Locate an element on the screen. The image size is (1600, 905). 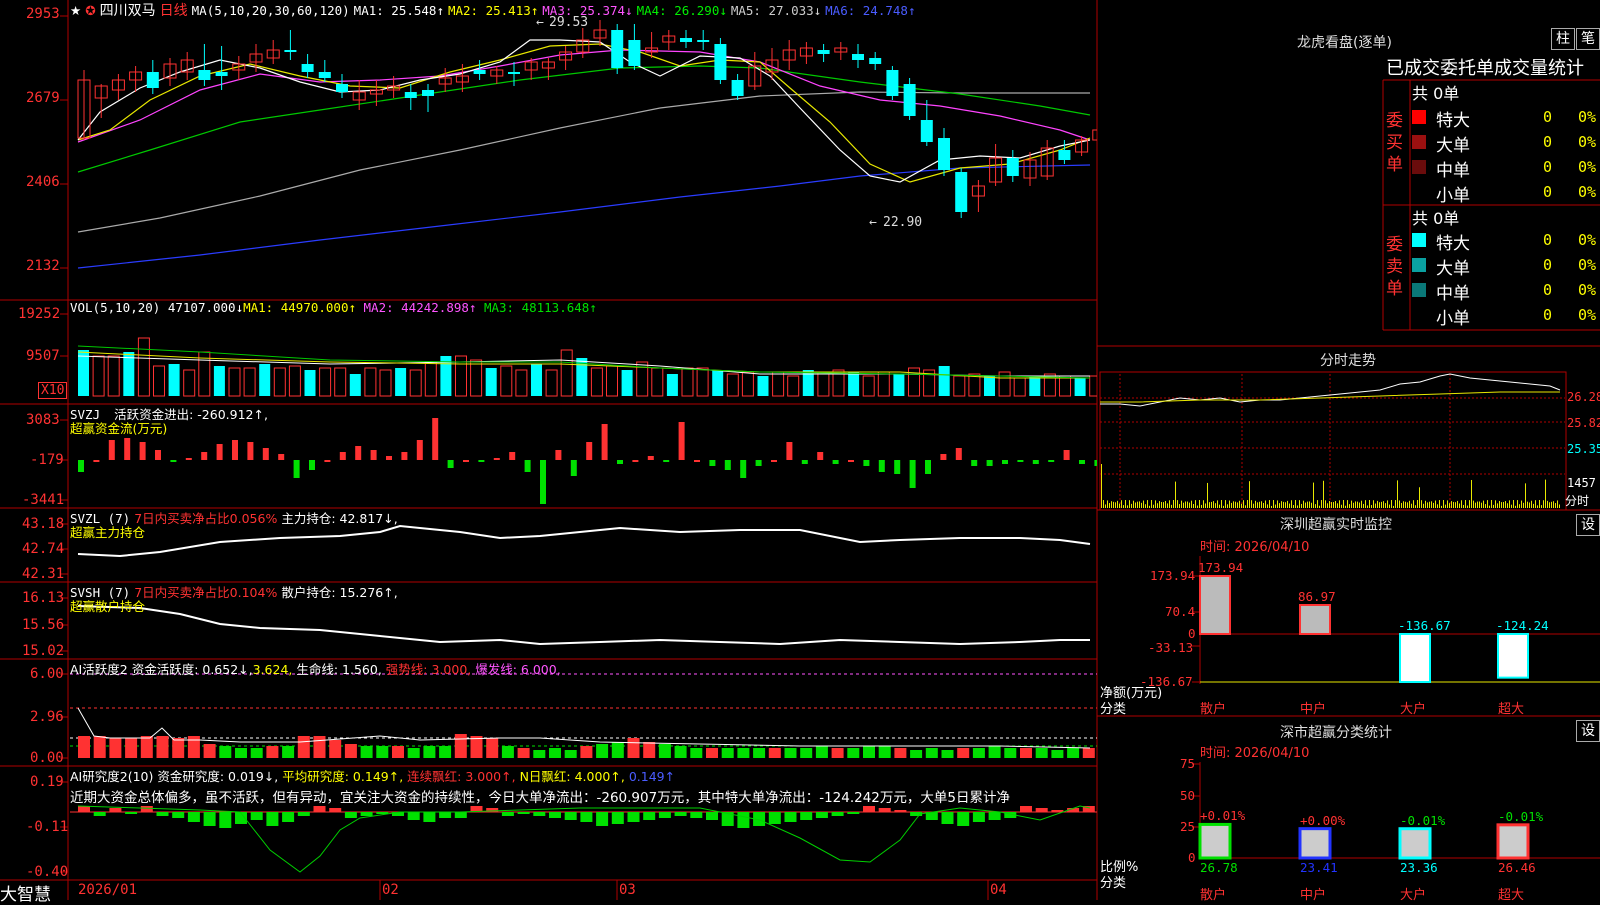
class-bar-change: +0.01% is located at coordinates (1223, 816).